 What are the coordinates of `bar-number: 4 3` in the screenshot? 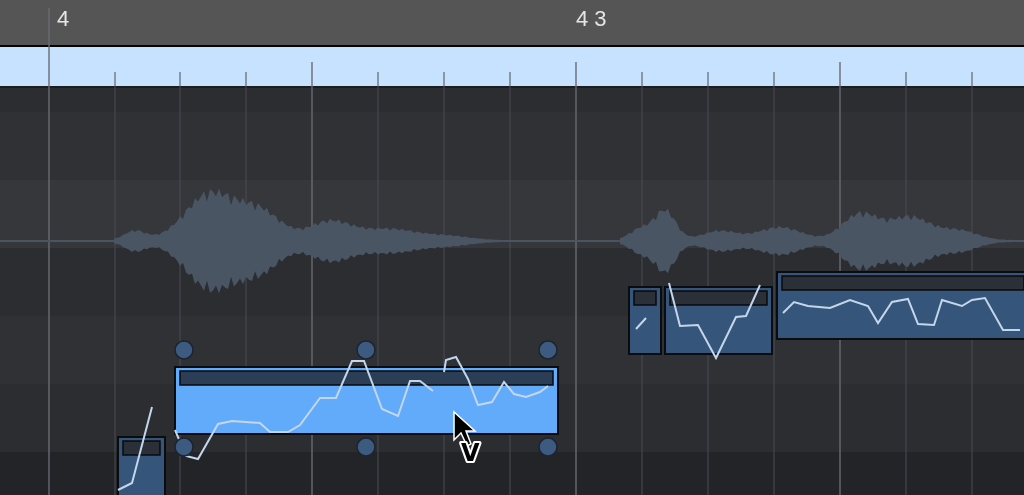 It's located at (591, 18).